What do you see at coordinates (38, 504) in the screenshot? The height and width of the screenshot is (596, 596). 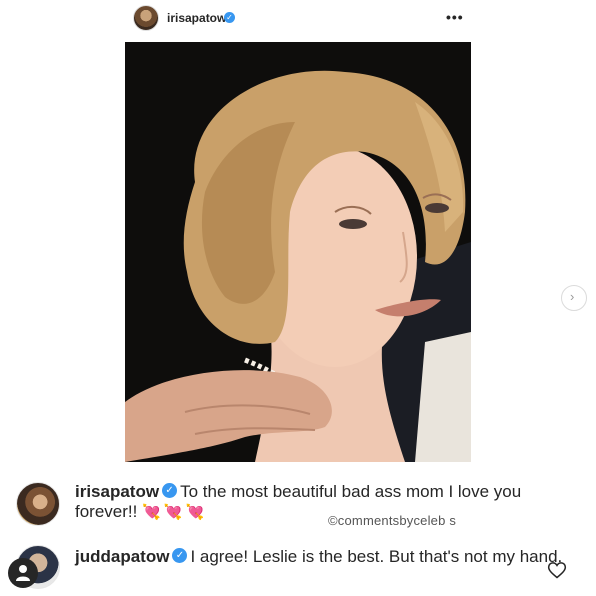 I see `commenter-avatar` at bounding box center [38, 504].